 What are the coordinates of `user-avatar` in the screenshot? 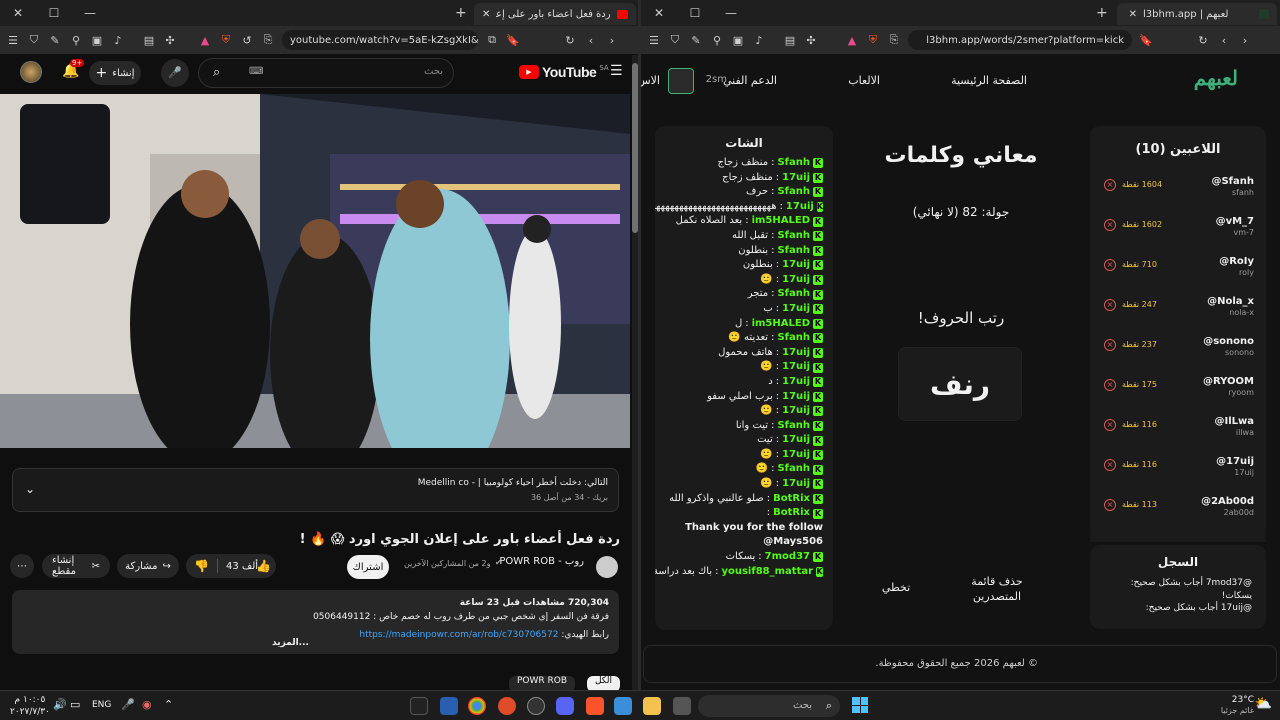 It's located at (681, 81).